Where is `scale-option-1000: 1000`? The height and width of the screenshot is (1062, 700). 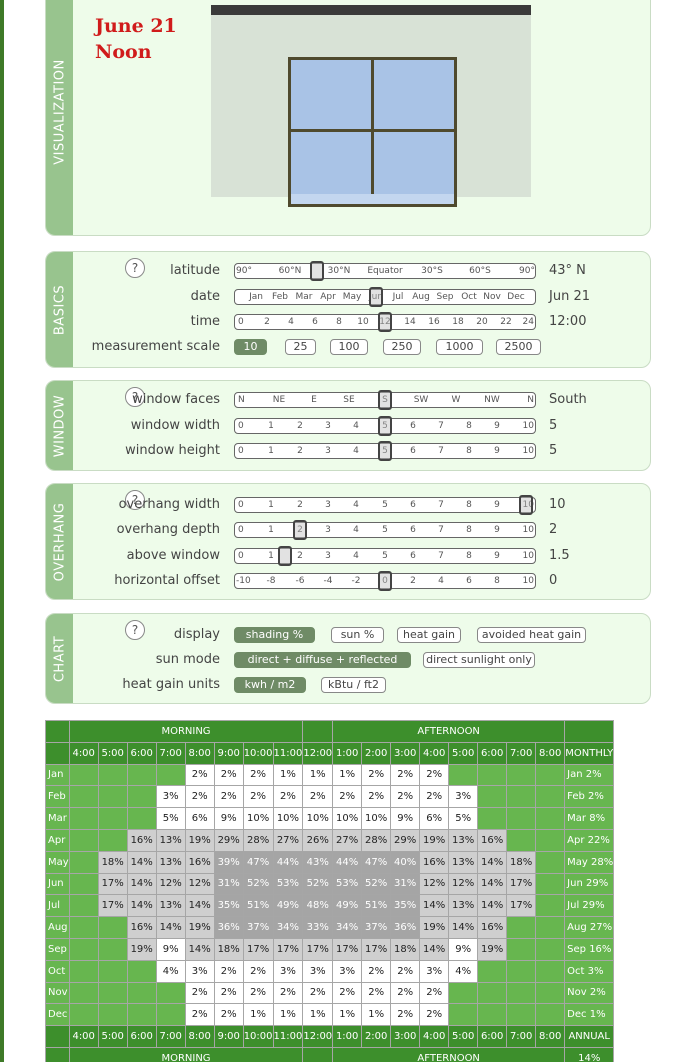
scale-option-1000: 1000 is located at coordinates (459, 347).